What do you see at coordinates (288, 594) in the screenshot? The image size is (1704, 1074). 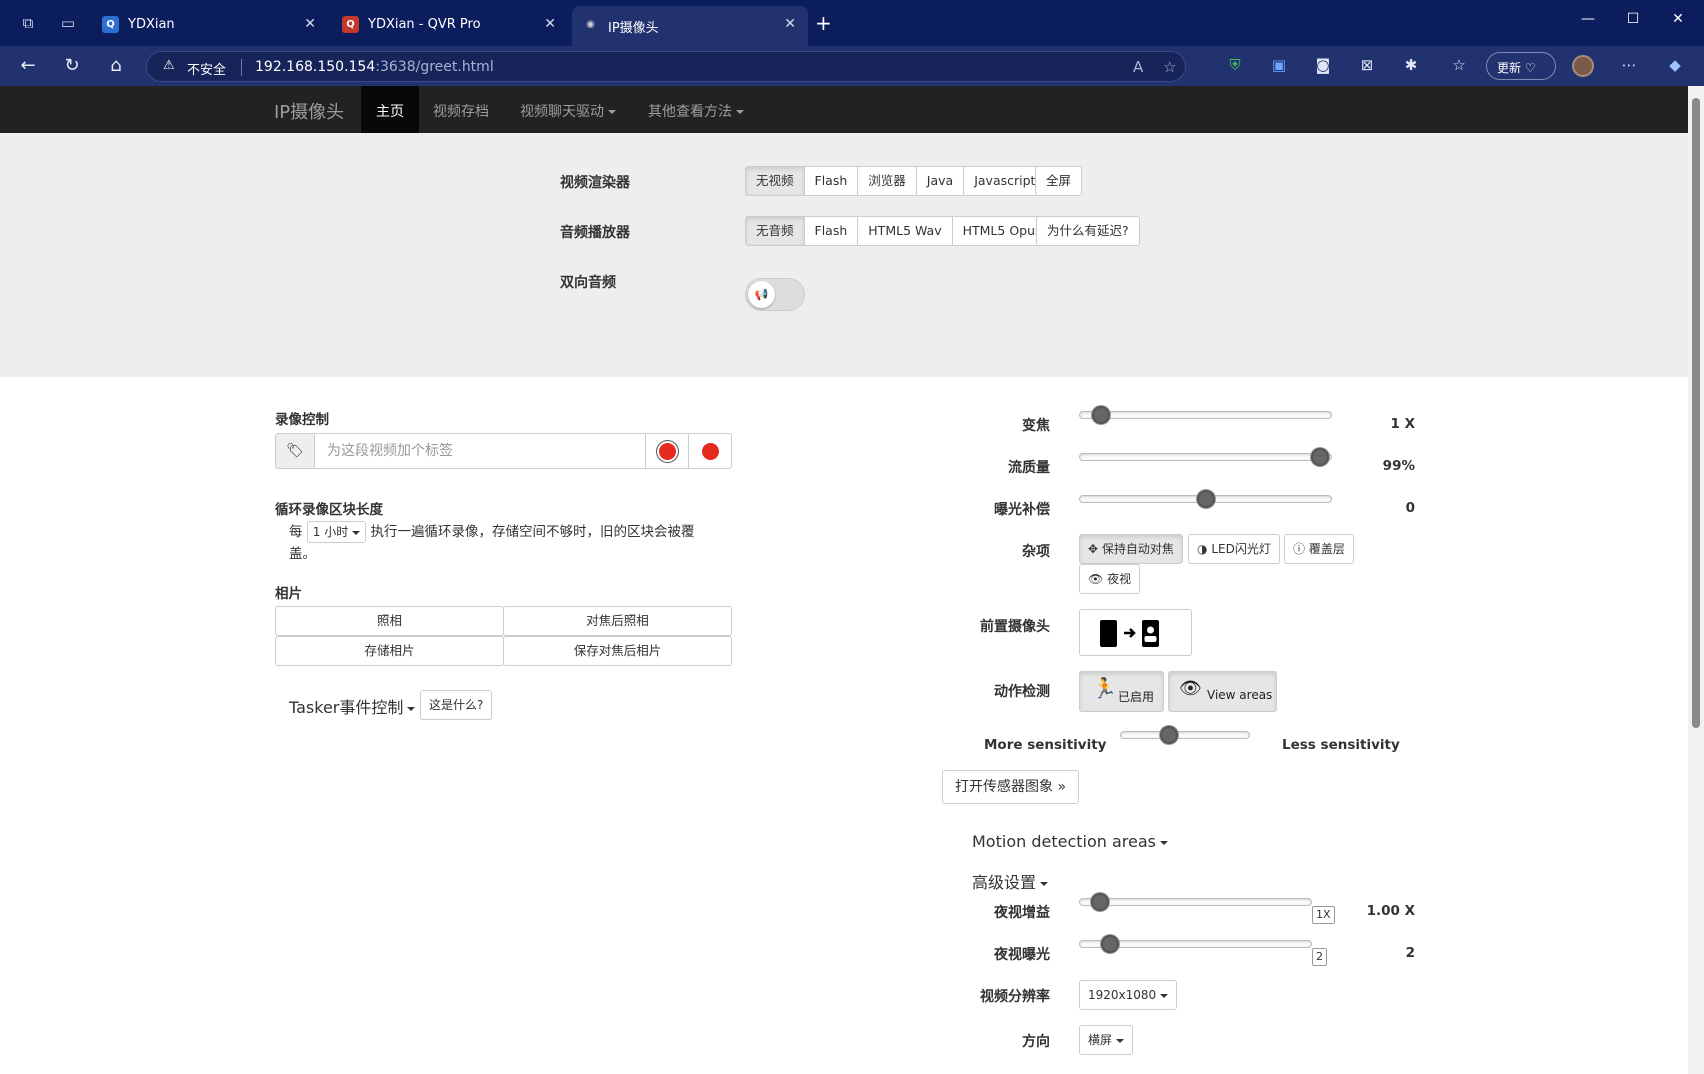 I see `photo-title: 相片` at bounding box center [288, 594].